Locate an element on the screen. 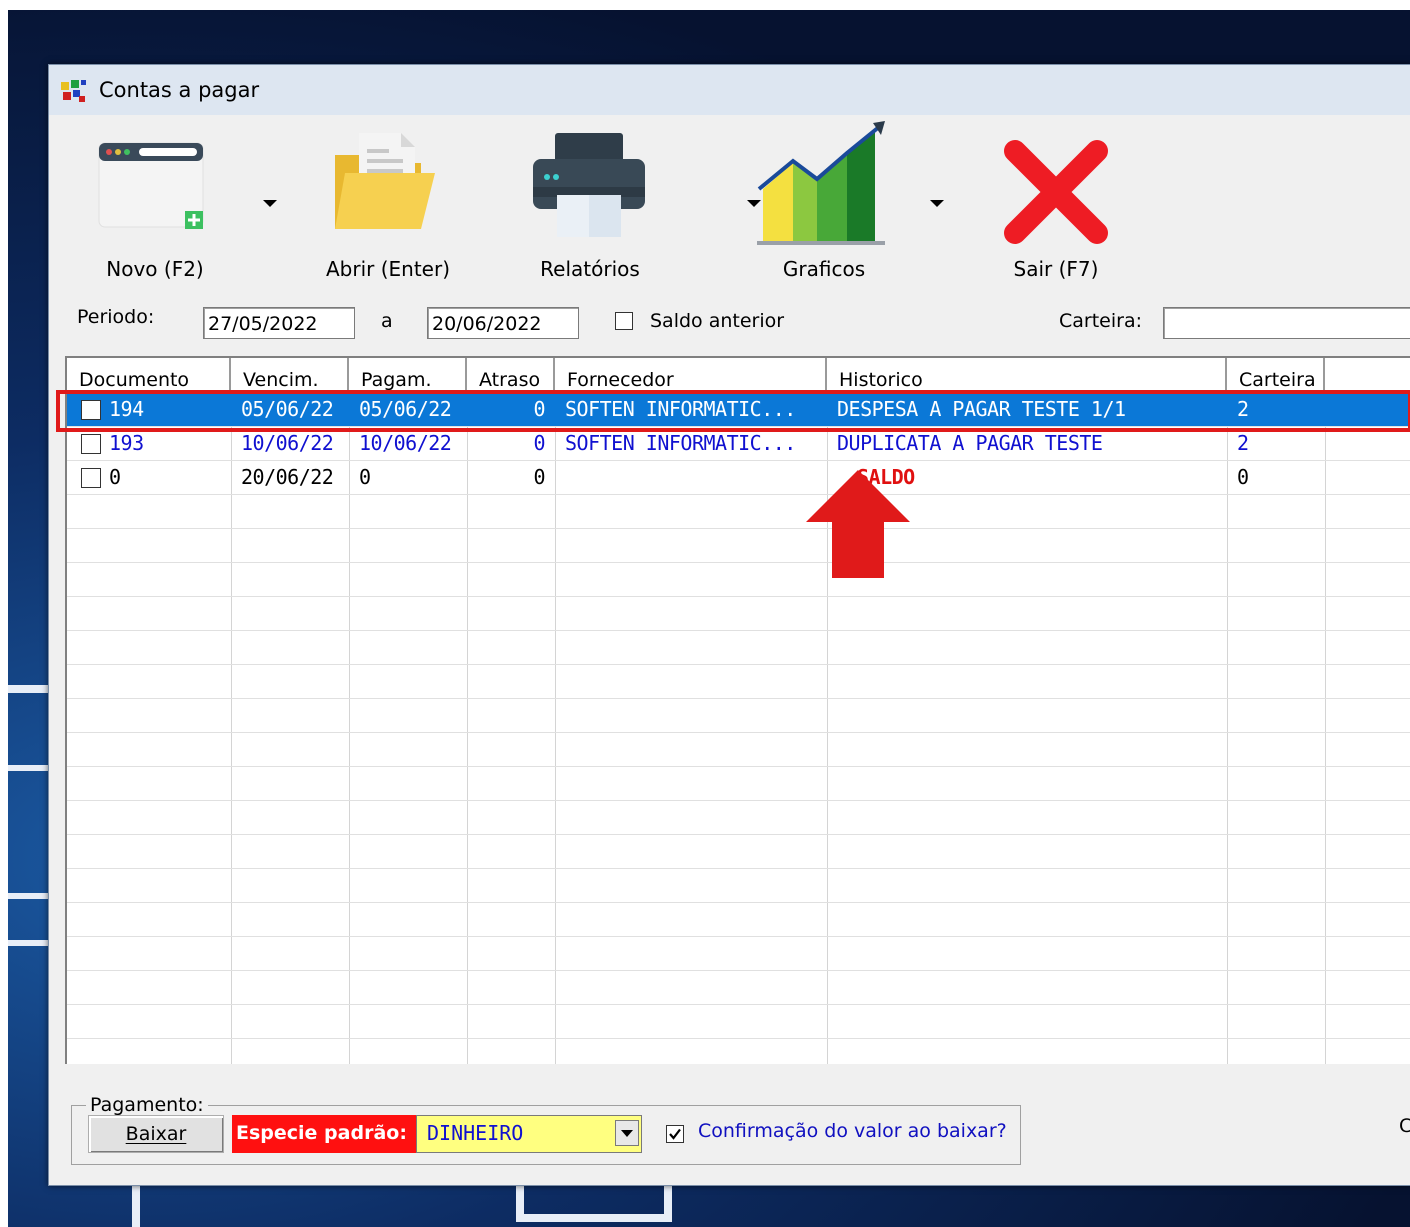 Image resolution: width=1410 pixels, height=1227 pixels. date-to-field: 20/06/2022 is located at coordinates (503, 323).